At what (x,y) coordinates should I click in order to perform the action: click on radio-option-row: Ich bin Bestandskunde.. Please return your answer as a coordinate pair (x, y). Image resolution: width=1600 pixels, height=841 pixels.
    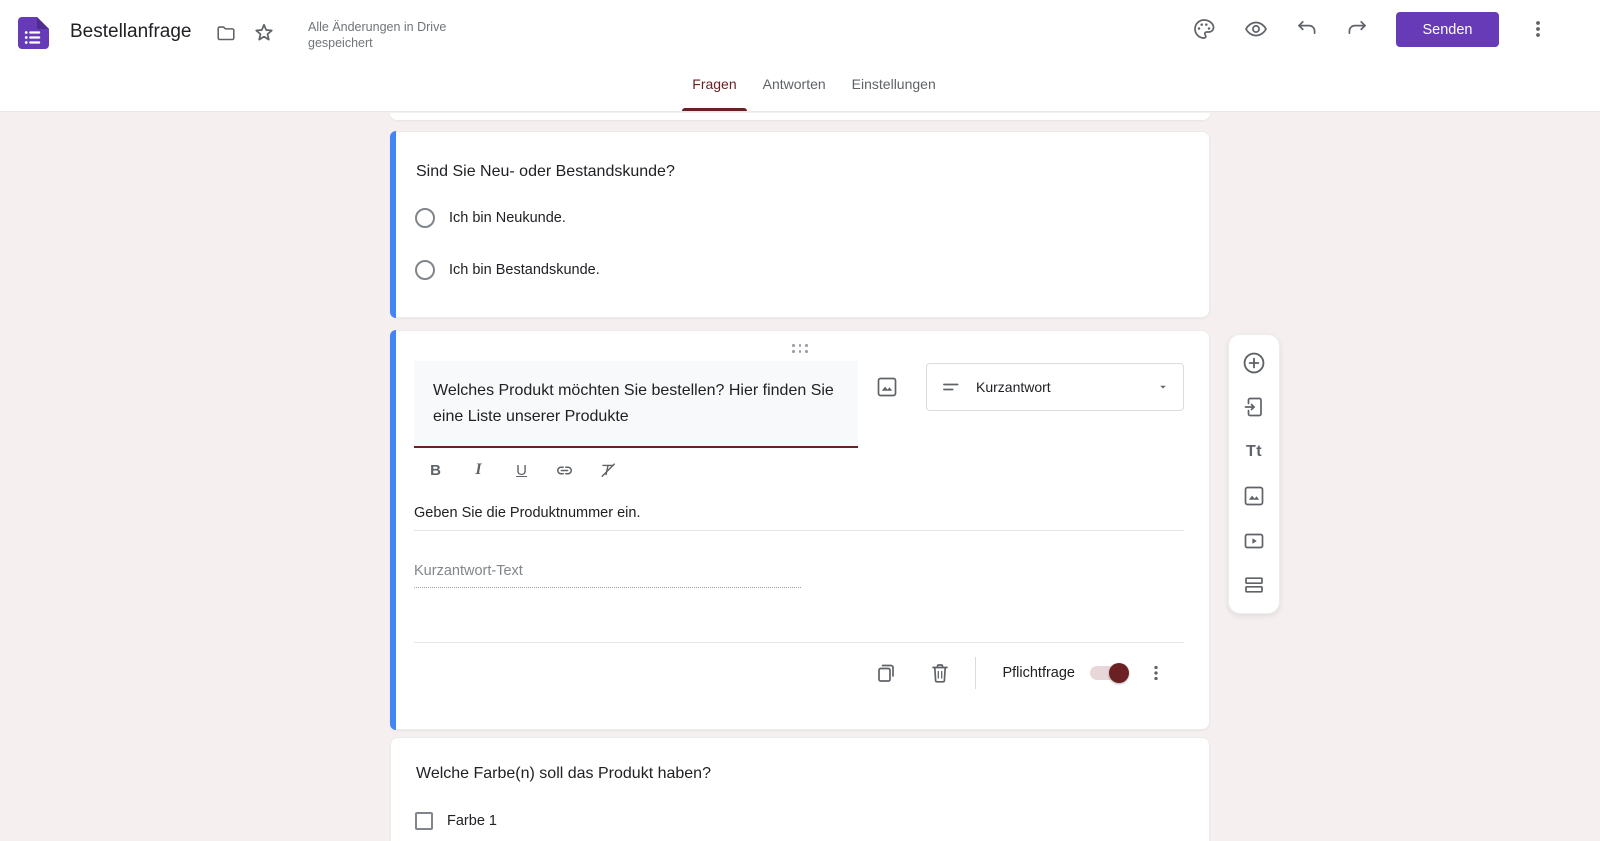
    Looking at the image, I should click on (507, 270).